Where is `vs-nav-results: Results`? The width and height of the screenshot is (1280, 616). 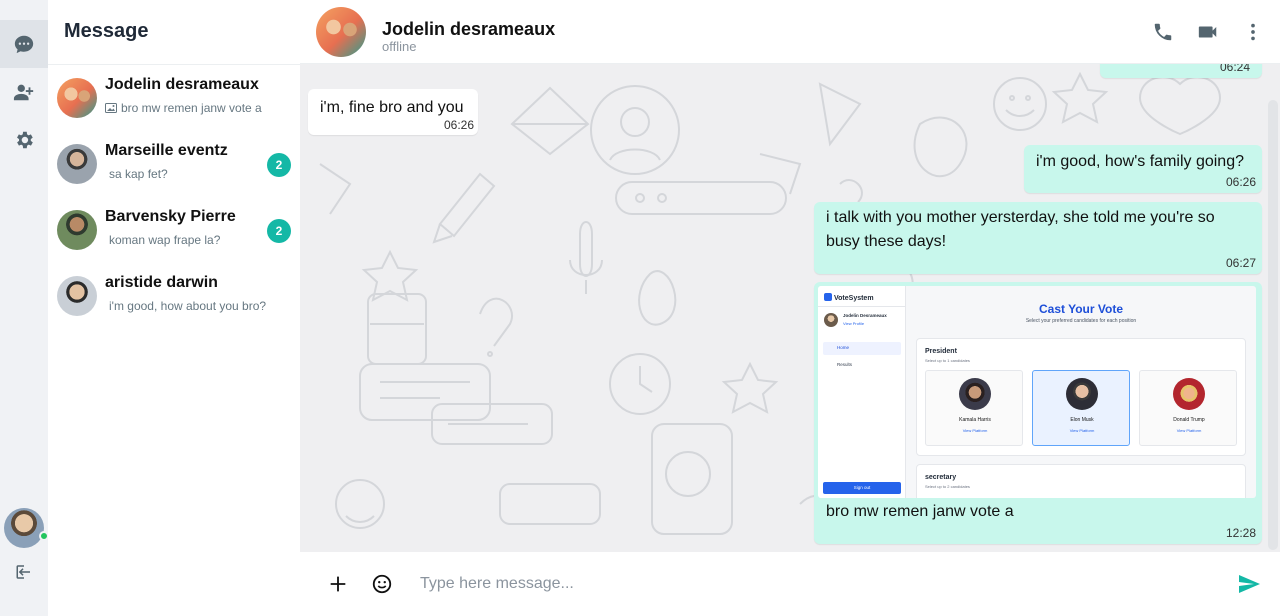 vs-nav-results: Results is located at coordinates (845, 364).